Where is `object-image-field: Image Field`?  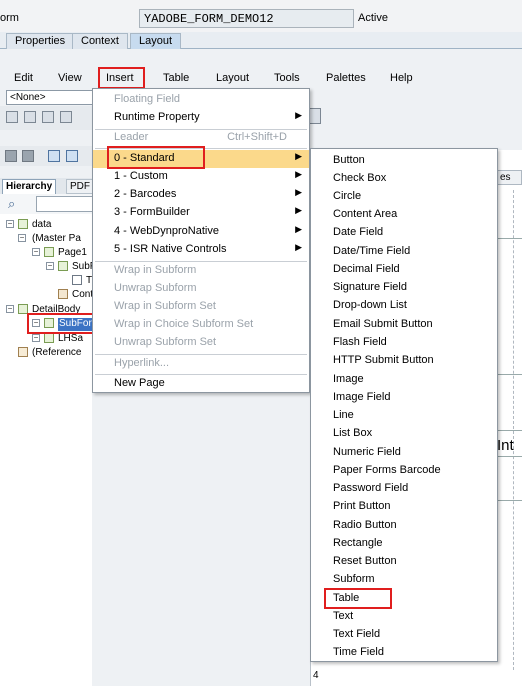
object-image-field: Image Field is located at coordinates (361, 397).